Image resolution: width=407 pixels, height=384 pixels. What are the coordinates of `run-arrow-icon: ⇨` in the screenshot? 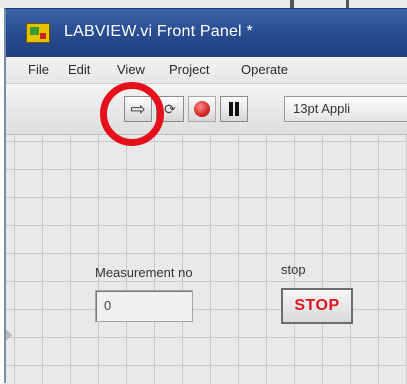 It's located at (138, 109).